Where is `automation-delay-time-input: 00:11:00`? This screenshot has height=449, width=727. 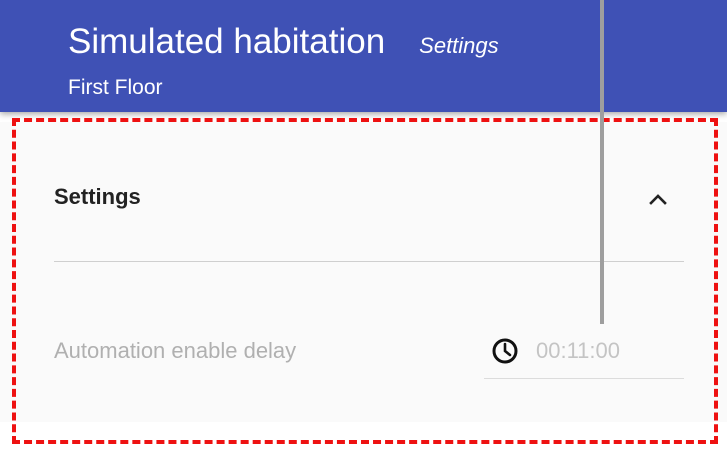 automation-delay-time-input: 00:11:00 is located at coordinates (584, 355).